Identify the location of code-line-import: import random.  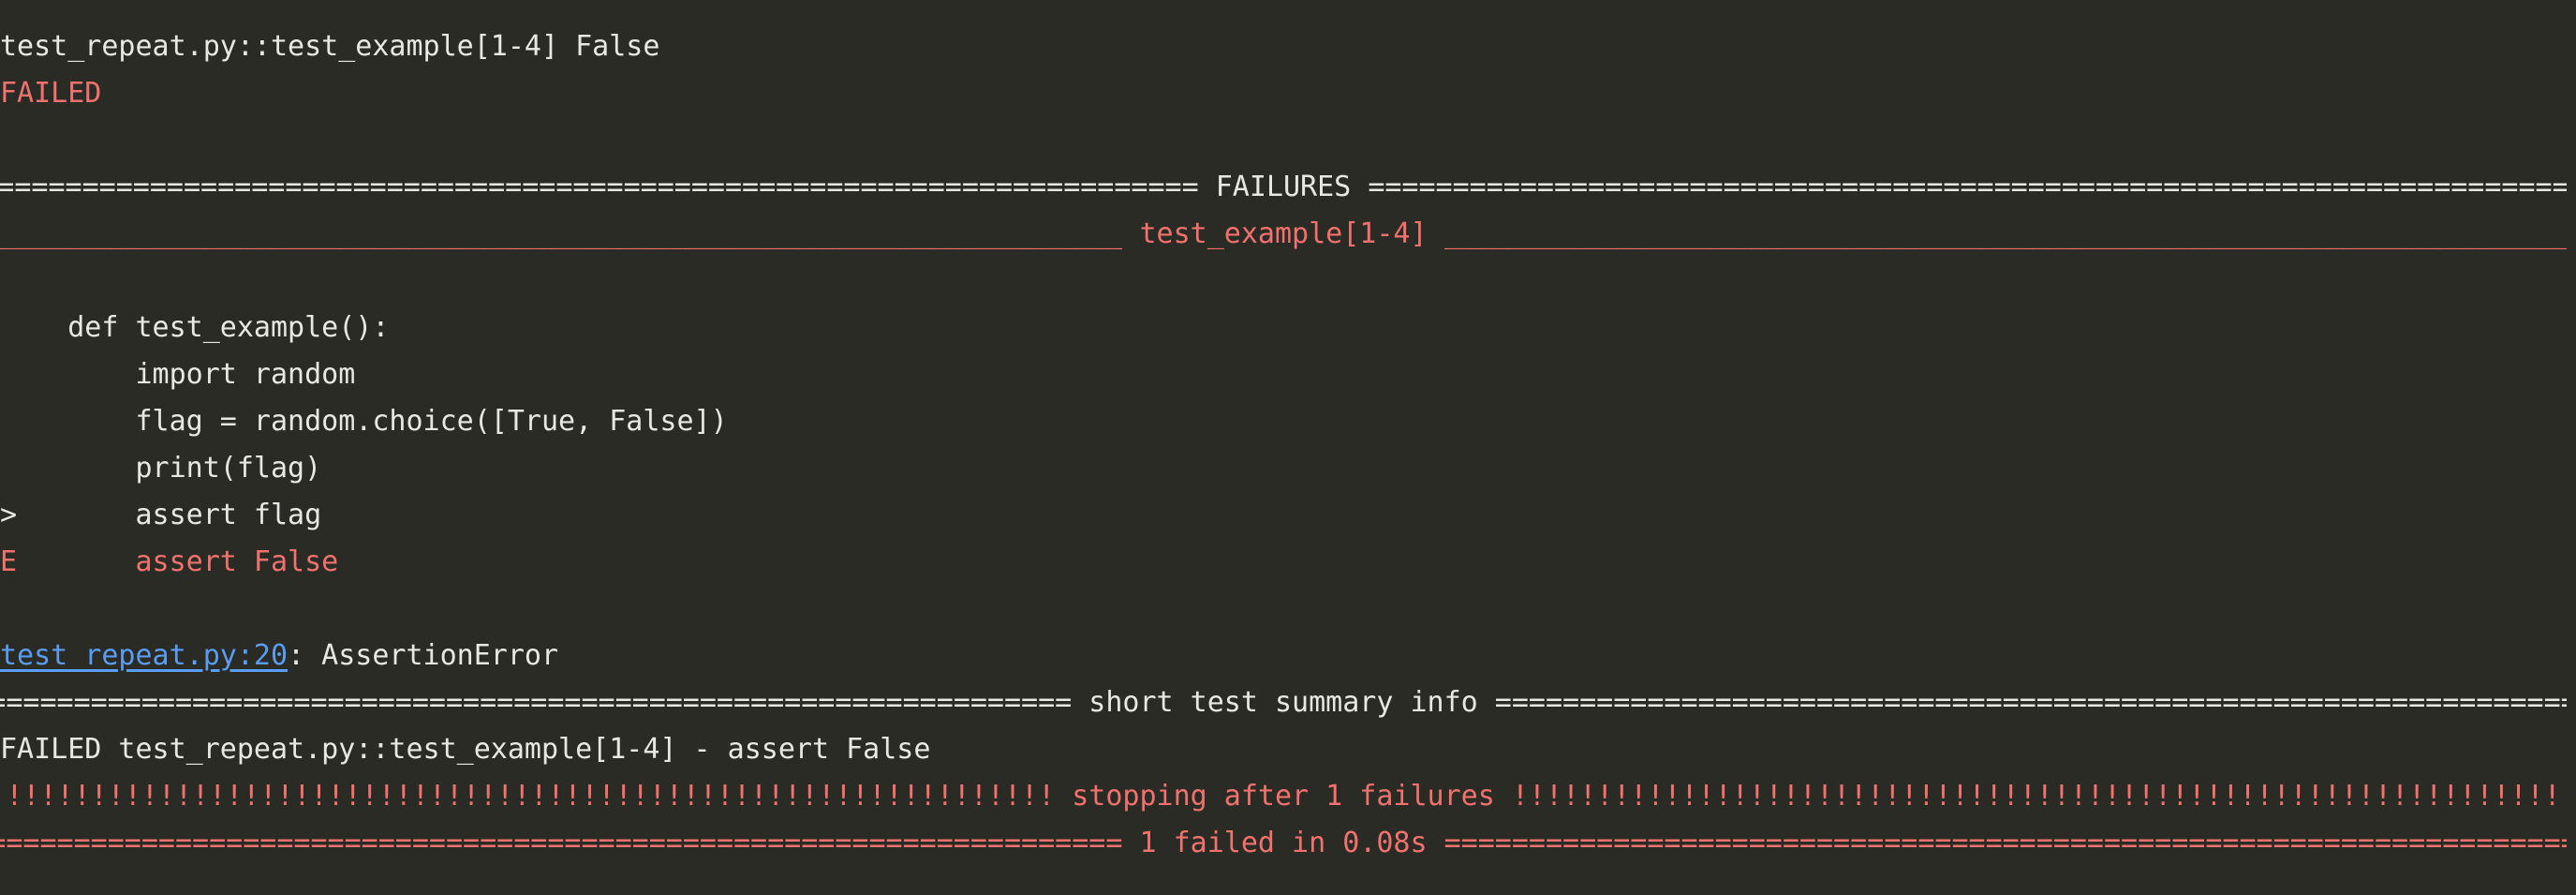
(178, 374).